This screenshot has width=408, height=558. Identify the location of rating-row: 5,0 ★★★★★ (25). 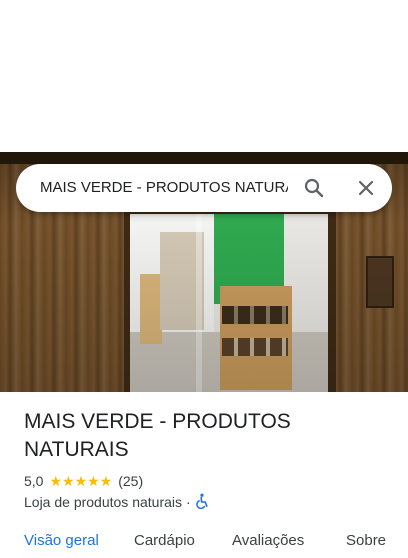
(83, 481).